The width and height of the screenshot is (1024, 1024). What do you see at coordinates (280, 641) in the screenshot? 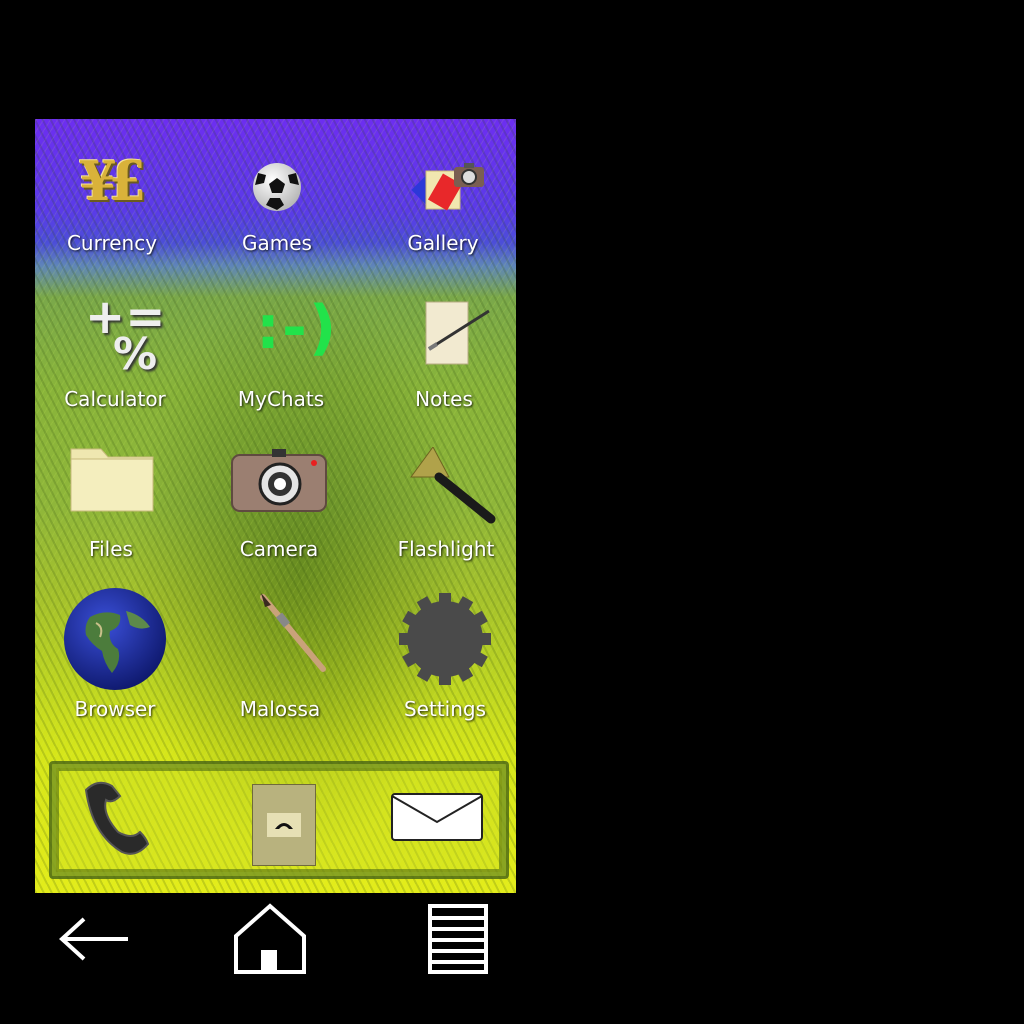
I see `paintbrush-icon` at bounding box center [280, 641].